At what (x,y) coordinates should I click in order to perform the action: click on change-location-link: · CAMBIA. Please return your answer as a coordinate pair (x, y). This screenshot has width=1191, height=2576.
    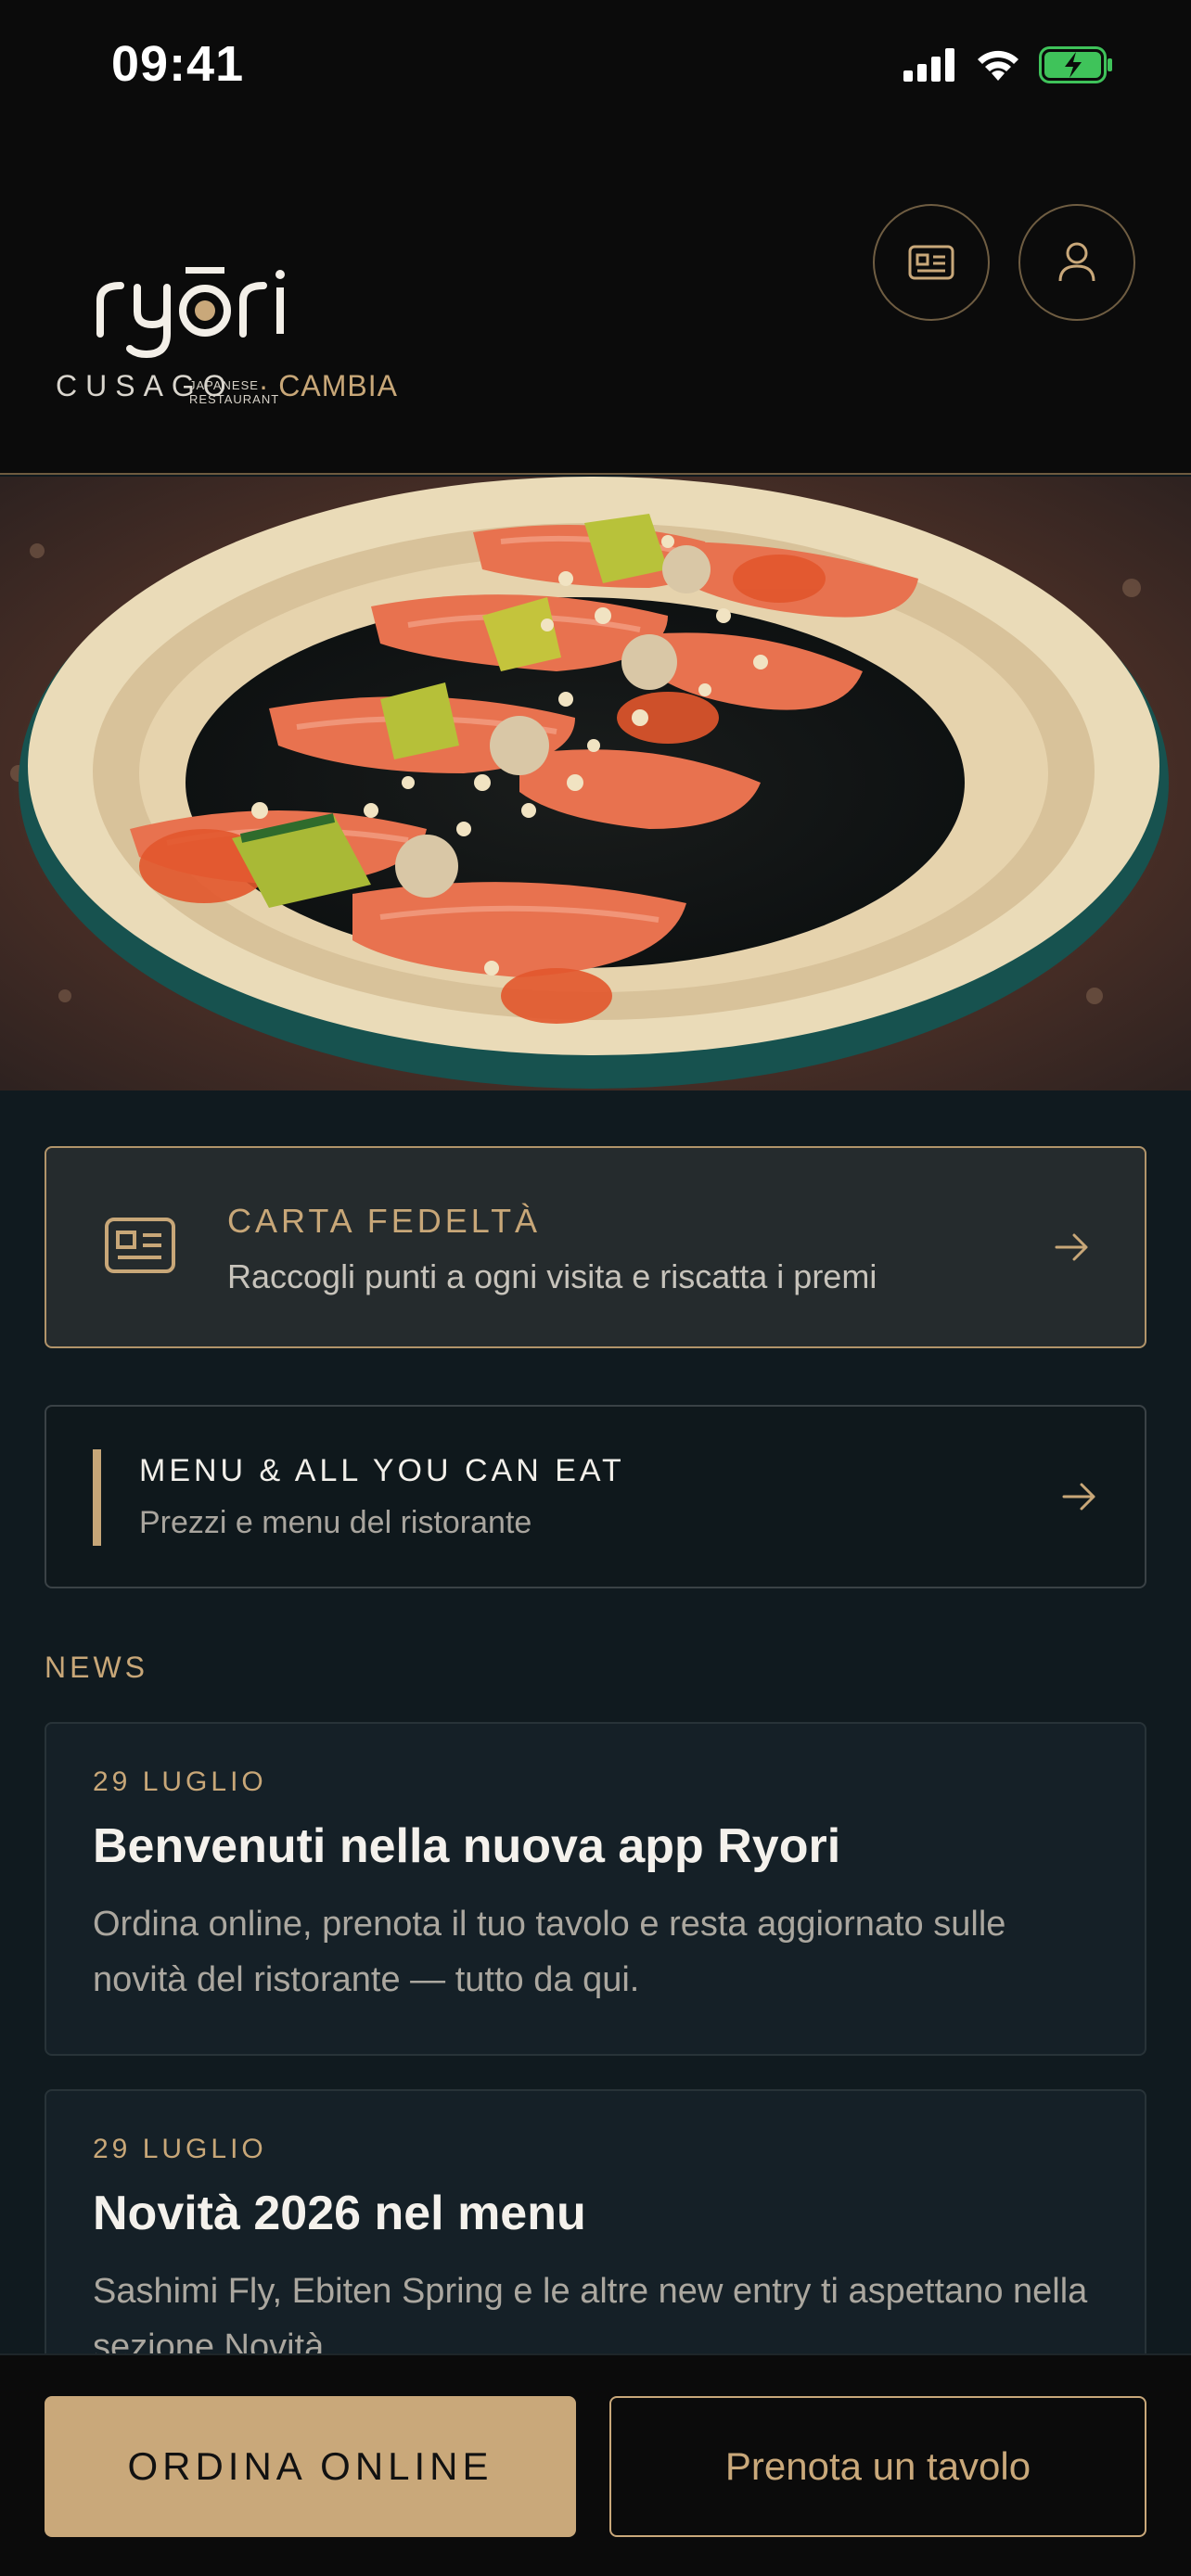
    Looking at the image, I should click on (328, 386).